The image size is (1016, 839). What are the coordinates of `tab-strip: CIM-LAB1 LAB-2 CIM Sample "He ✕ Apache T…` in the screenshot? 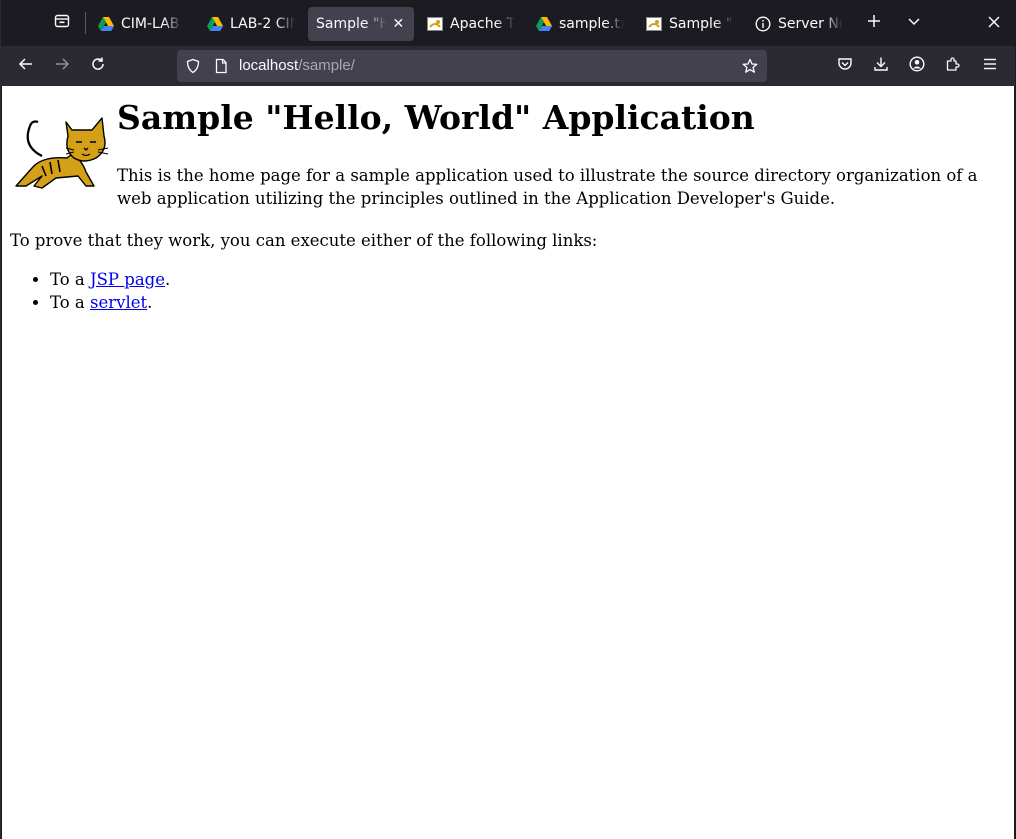 It's located at (508, 23).